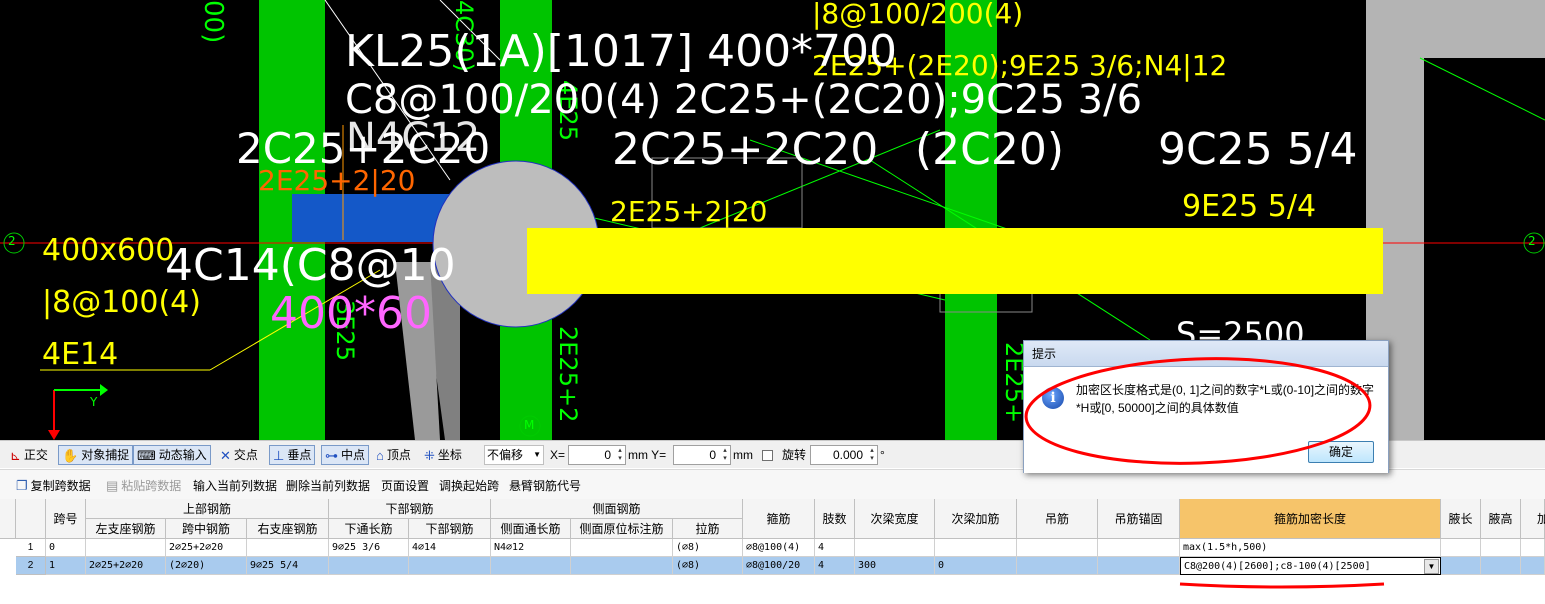 This screenshot has width=1545, height=604. I want to click on x-label: X=, so click(558, 455).